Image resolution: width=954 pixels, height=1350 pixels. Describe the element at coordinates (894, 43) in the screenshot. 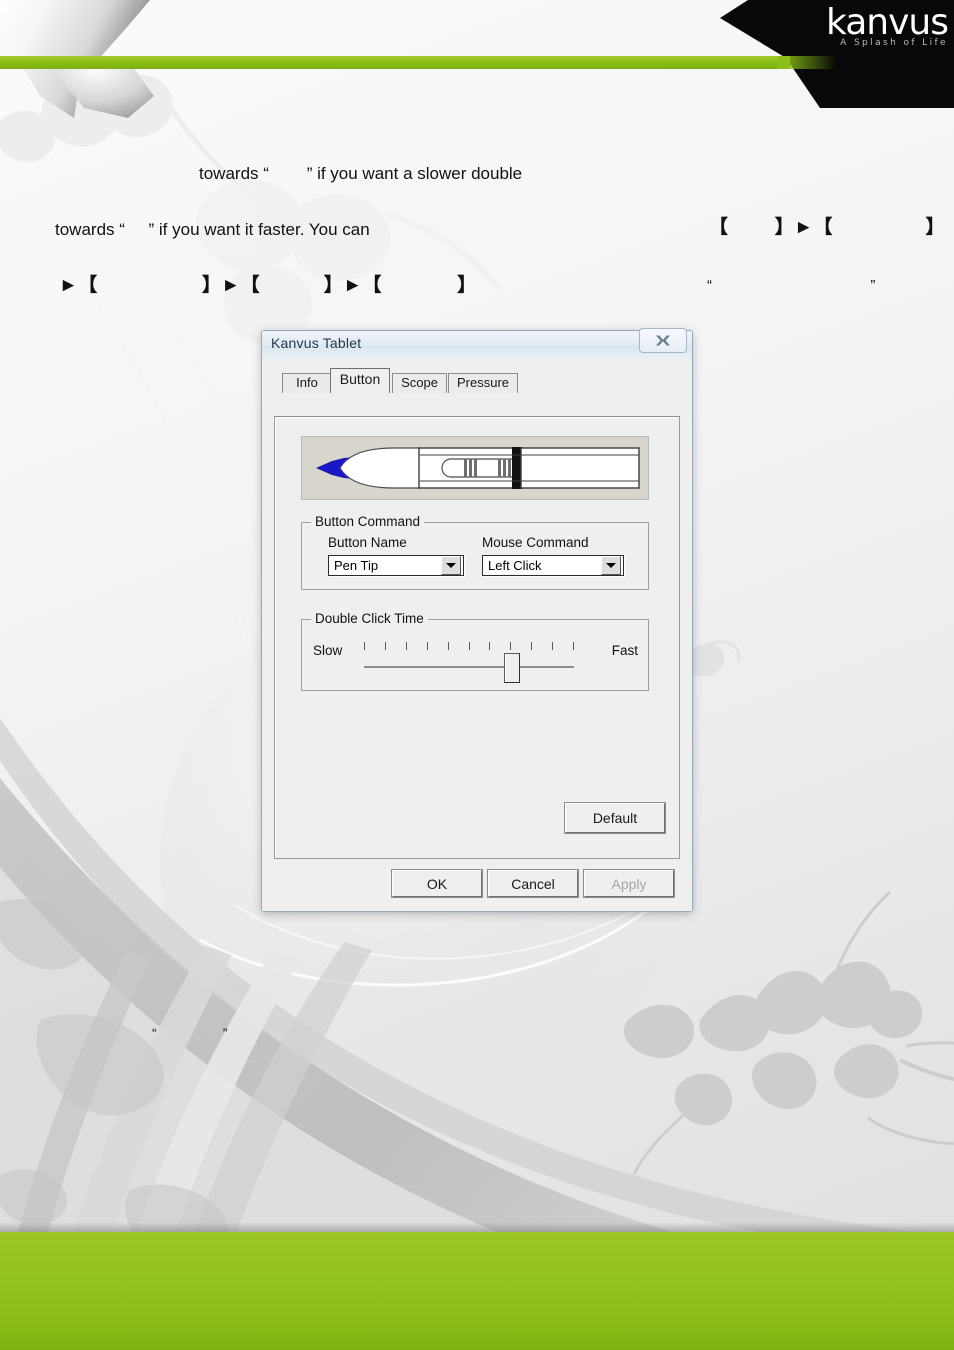

I see `logo-tagline: A Splash of Life` at that location.